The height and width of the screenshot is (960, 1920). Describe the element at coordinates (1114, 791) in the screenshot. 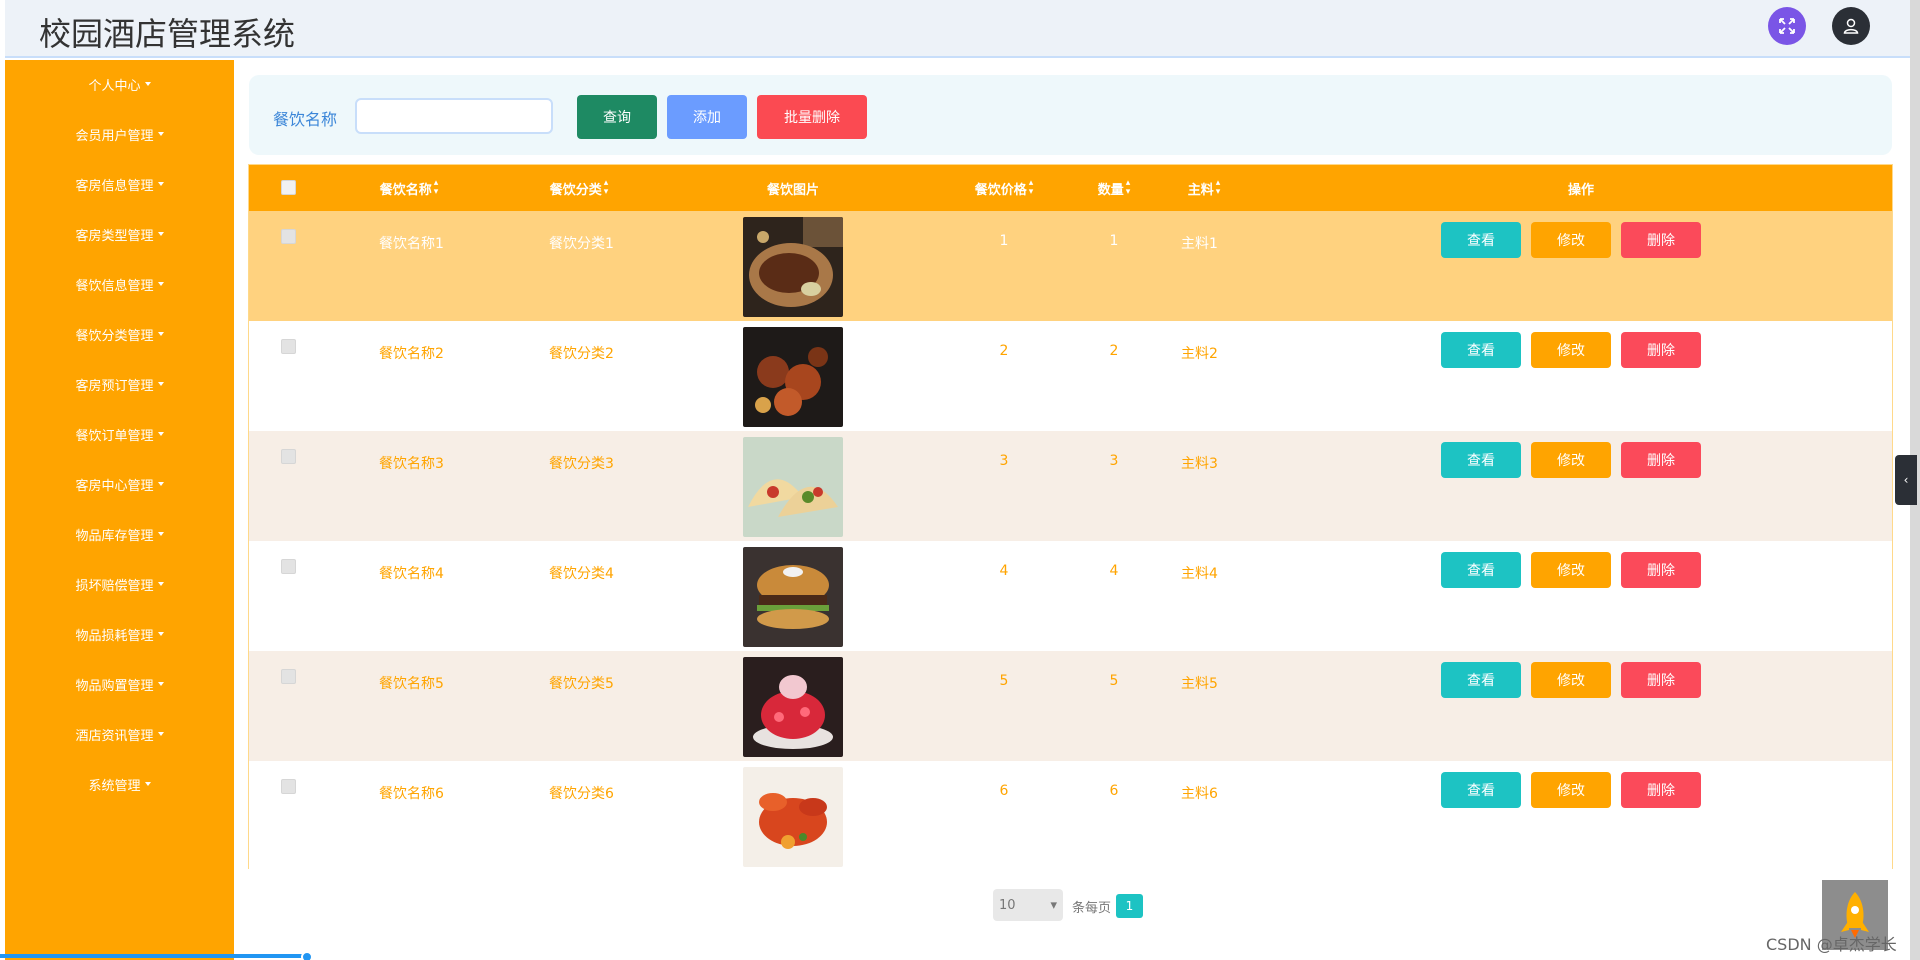

I see `cell-quantity: 6` at that location.